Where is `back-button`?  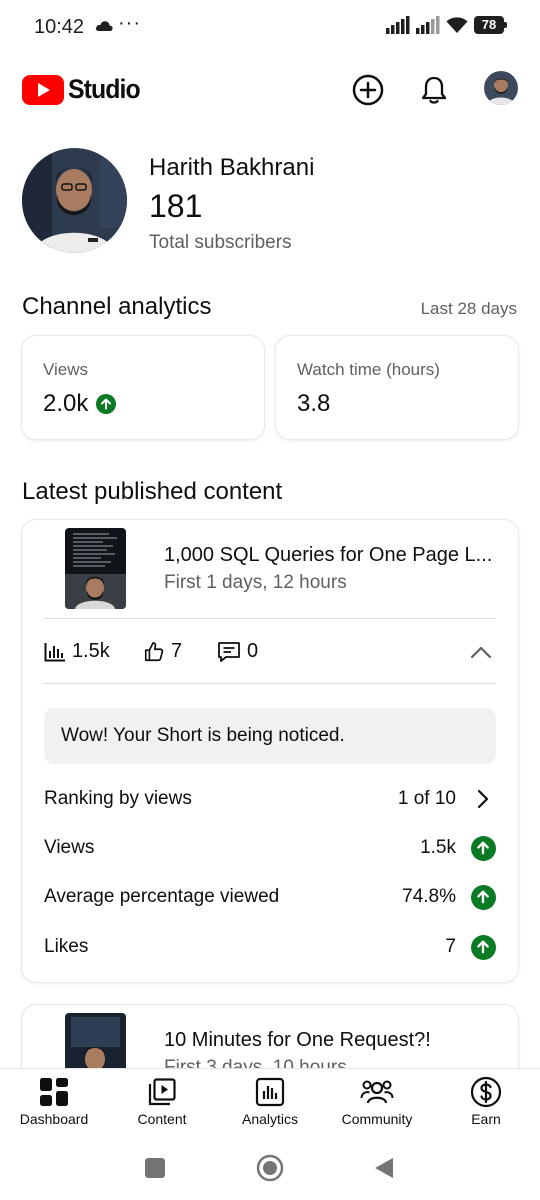
back-button is located at coordinates (384, 1168).